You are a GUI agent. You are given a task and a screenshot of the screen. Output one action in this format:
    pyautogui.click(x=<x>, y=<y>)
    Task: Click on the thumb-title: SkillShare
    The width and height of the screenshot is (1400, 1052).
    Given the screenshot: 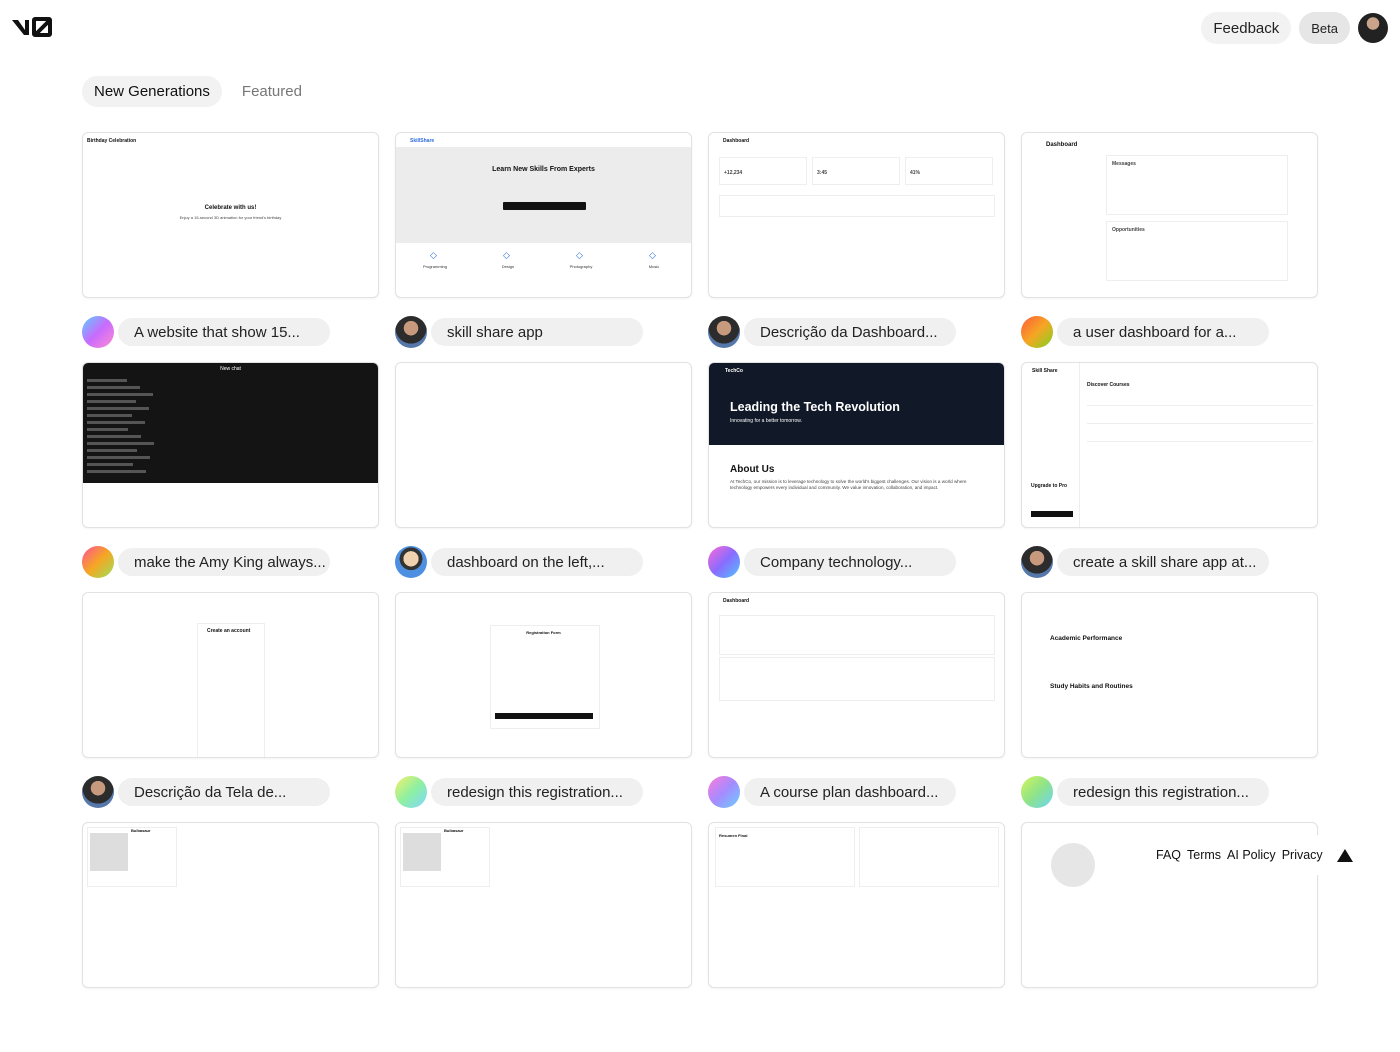 What is the action you would take?
    pyautogui.click(x=422, y=141)
    